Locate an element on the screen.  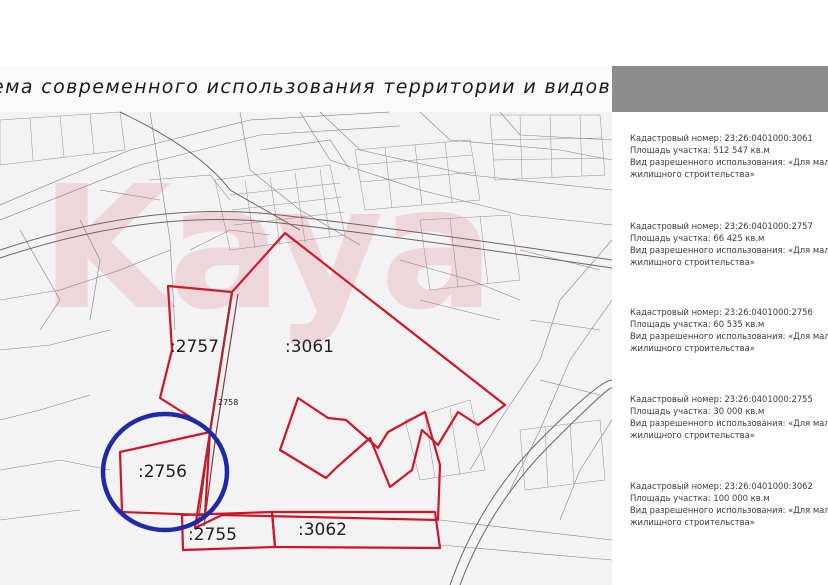
legend-header is located at coordinates (720, 89).